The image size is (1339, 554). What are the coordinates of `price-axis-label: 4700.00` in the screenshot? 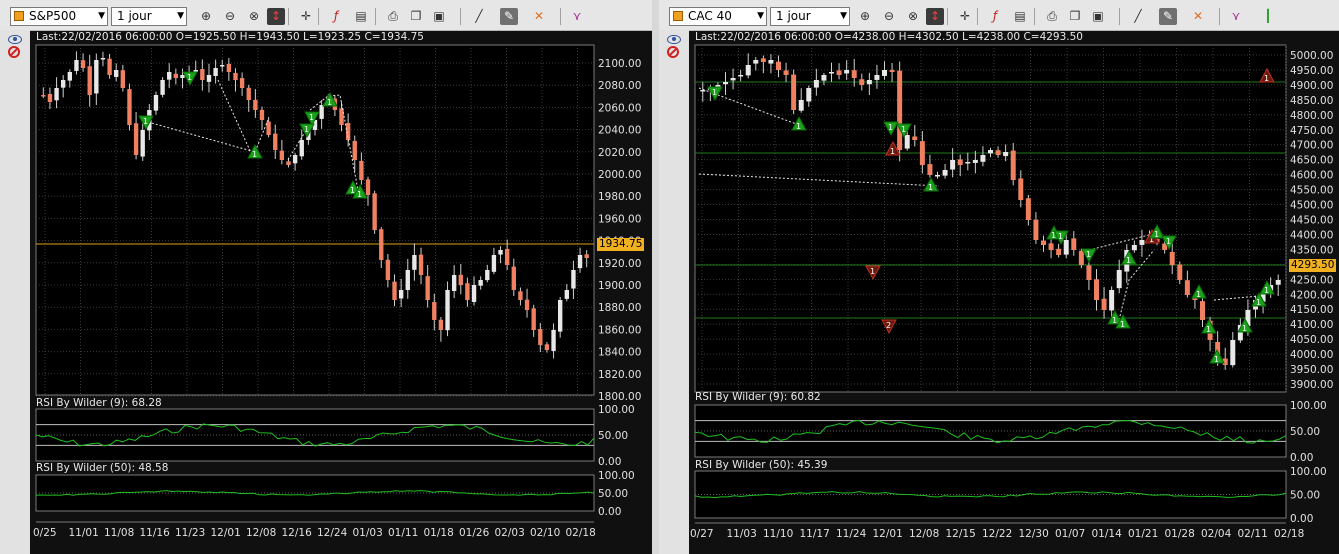 It's located at (1311, 146).